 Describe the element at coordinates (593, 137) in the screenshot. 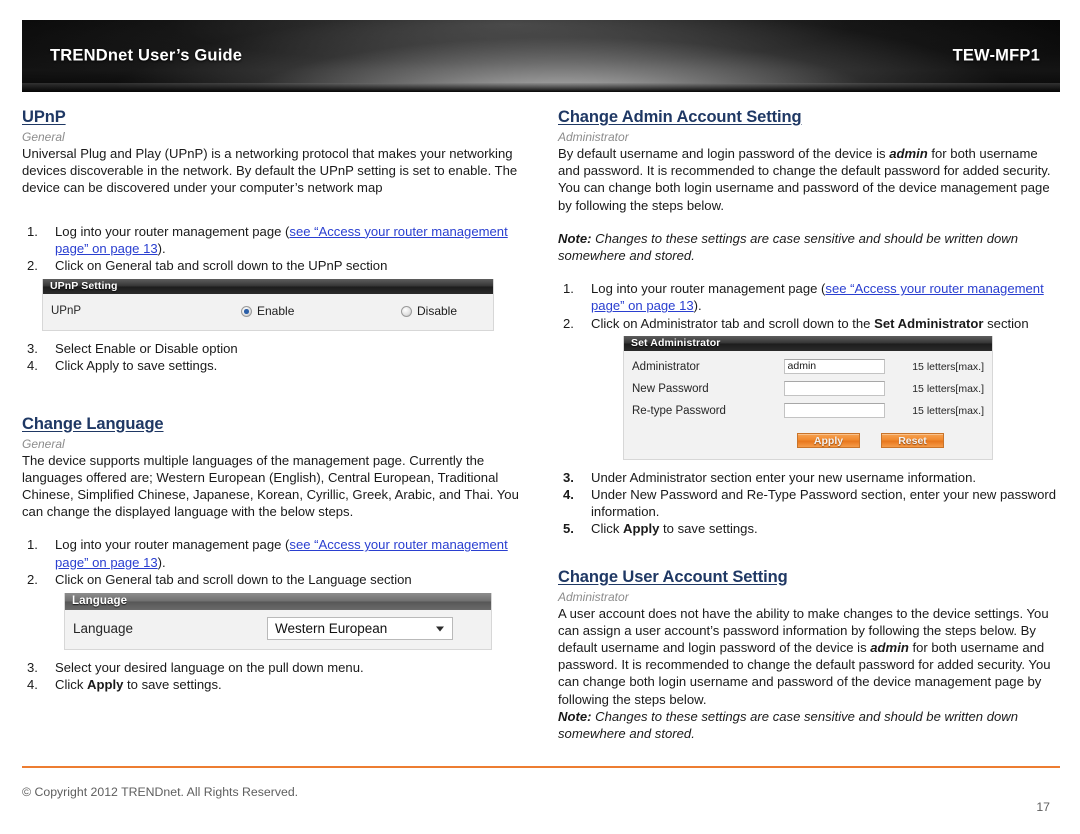

I see `section-subtitle-admin: Administrator` at that location.